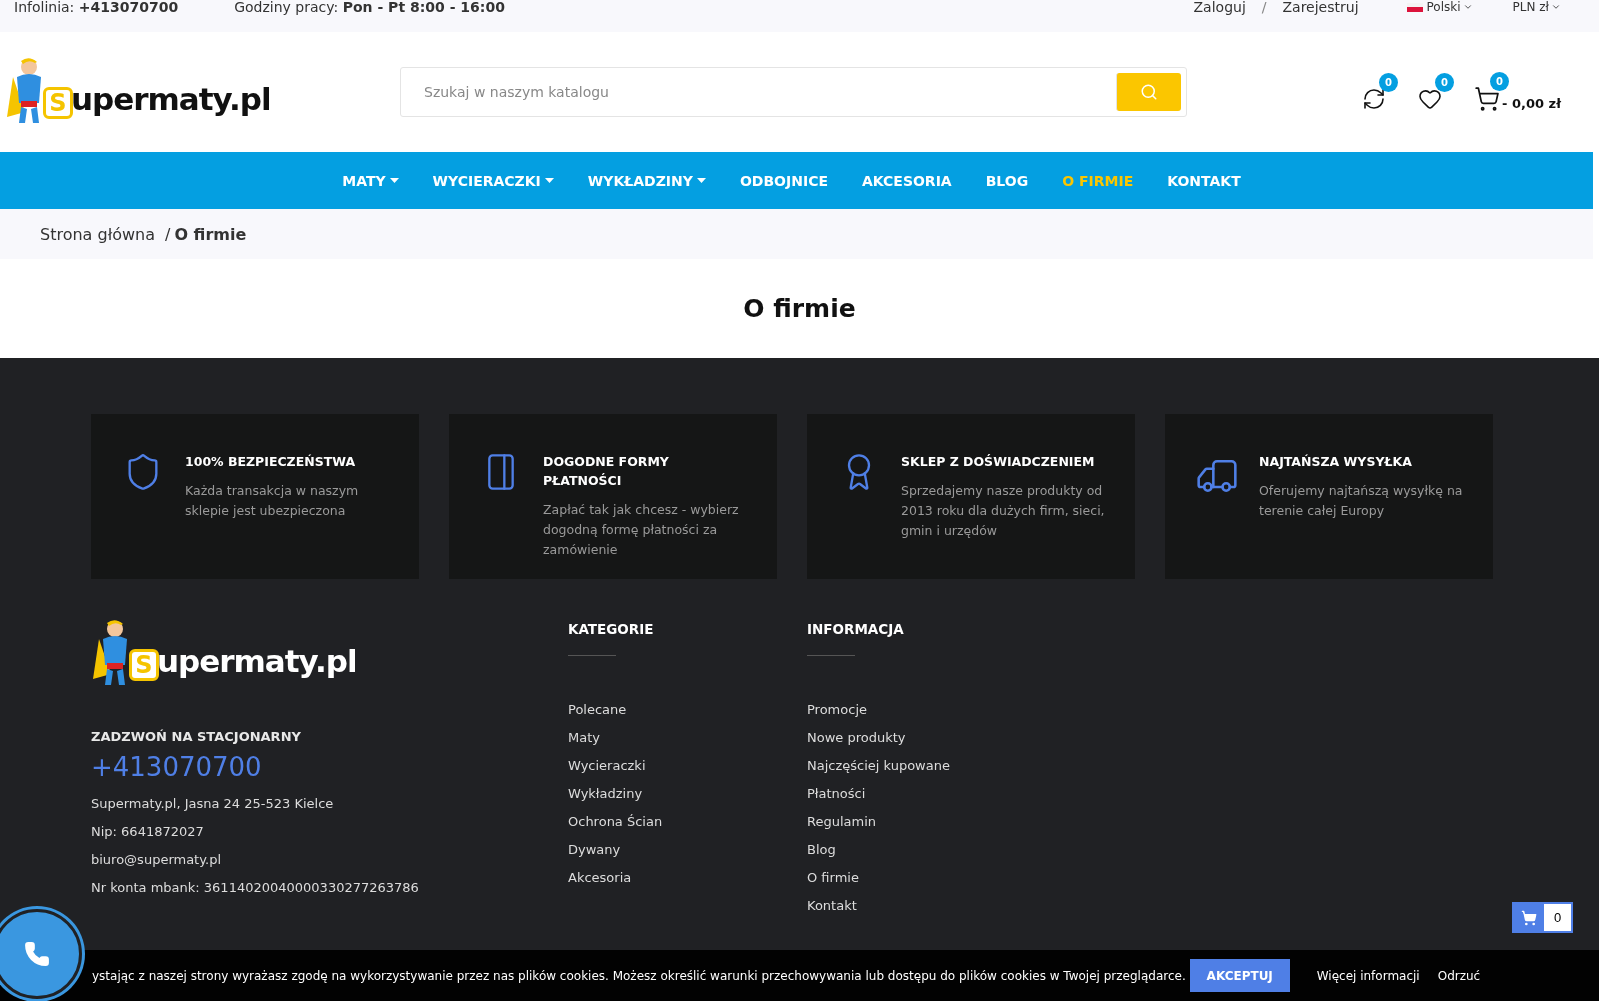 The image size is (1599, 1001). I want to click on language-dropdown: Polski, so click(1439, 7).